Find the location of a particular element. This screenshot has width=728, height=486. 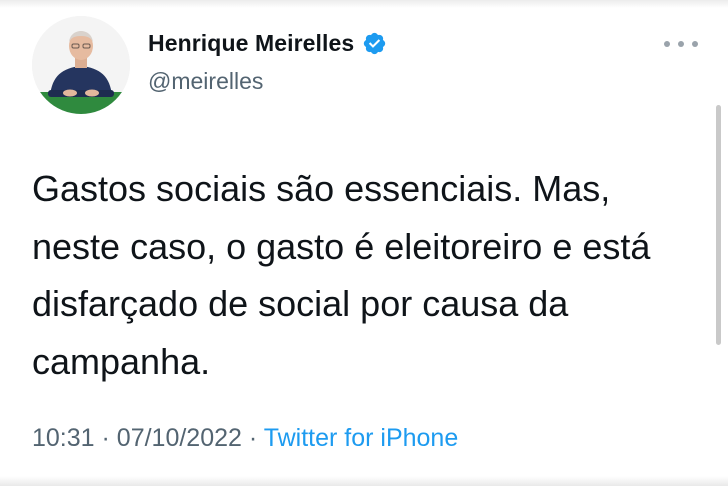

user-name-row: Henrique Meirelles is located at coordinates (267, 43).